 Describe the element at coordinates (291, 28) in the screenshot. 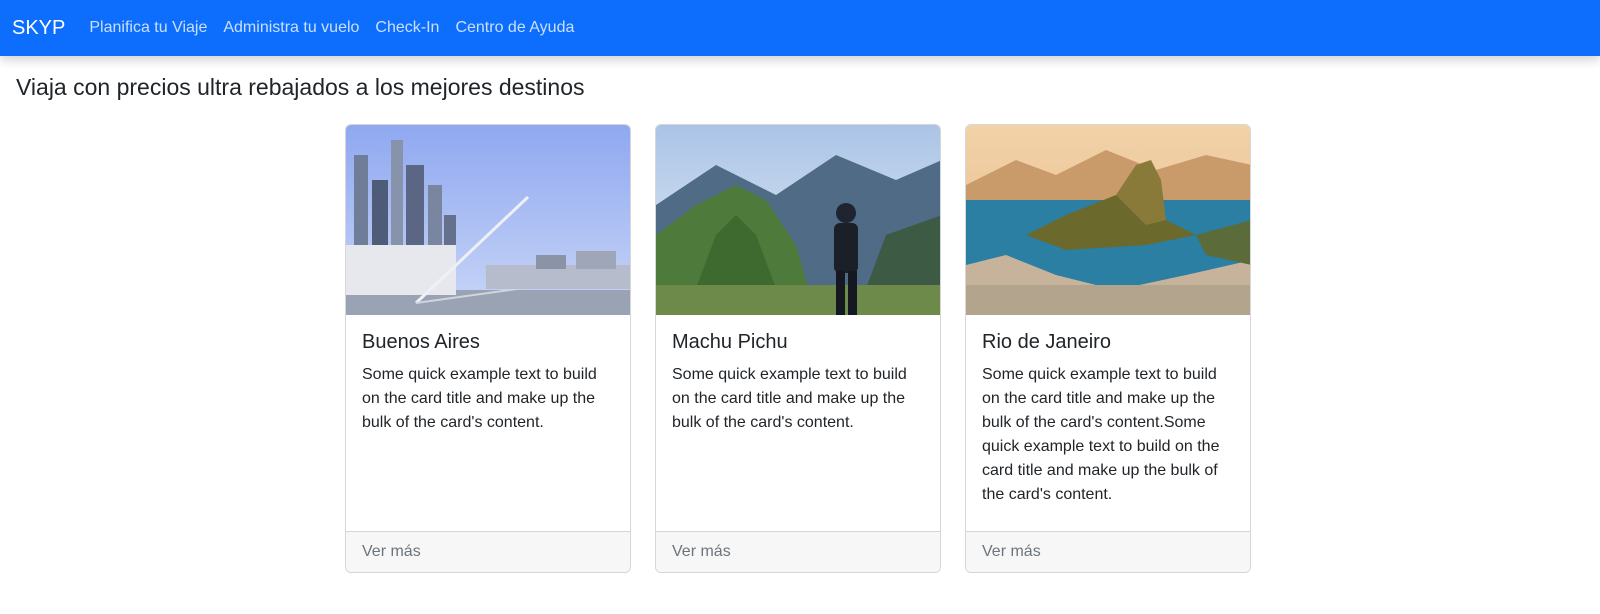

I see `nav-link-administra: Administra tu vuelo` at that location.